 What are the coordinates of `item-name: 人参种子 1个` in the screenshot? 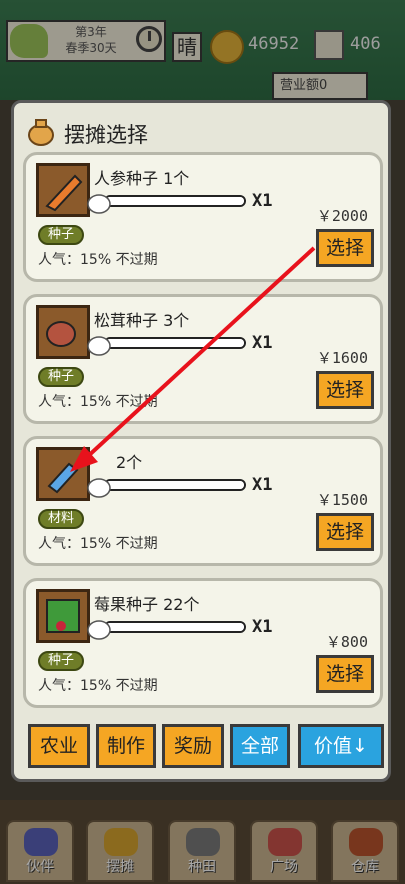 It's located at (142, 178).